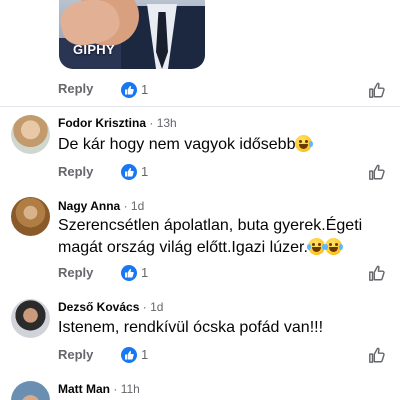 This screenshot has width=400, height=400. I want to click on gif-attachment: GIPHY, so click(132, 34).